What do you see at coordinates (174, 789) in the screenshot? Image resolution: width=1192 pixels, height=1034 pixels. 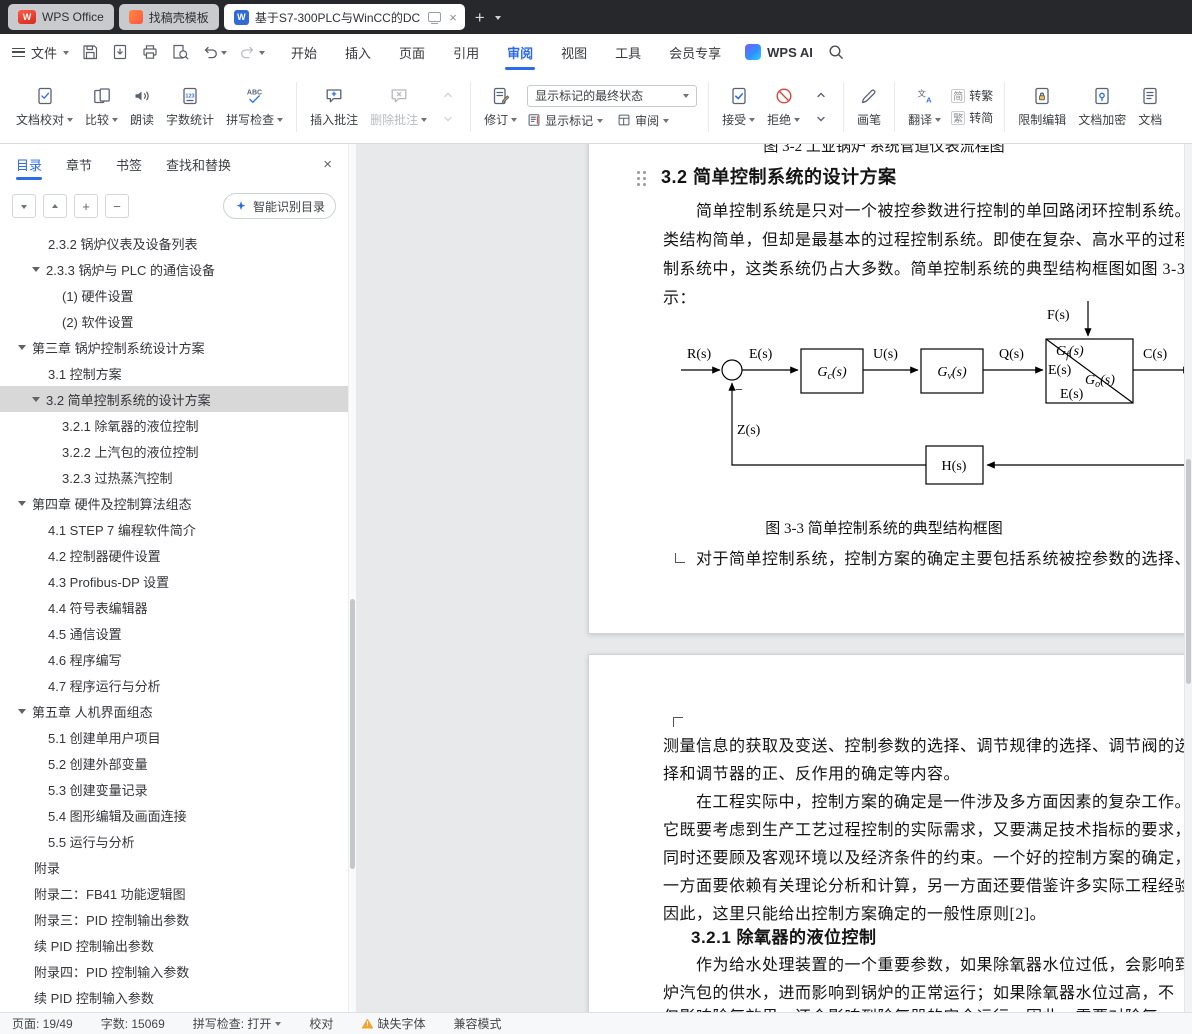 I see `toc-item: 5.3 创建变量记录` at bounding box center [174, 789].